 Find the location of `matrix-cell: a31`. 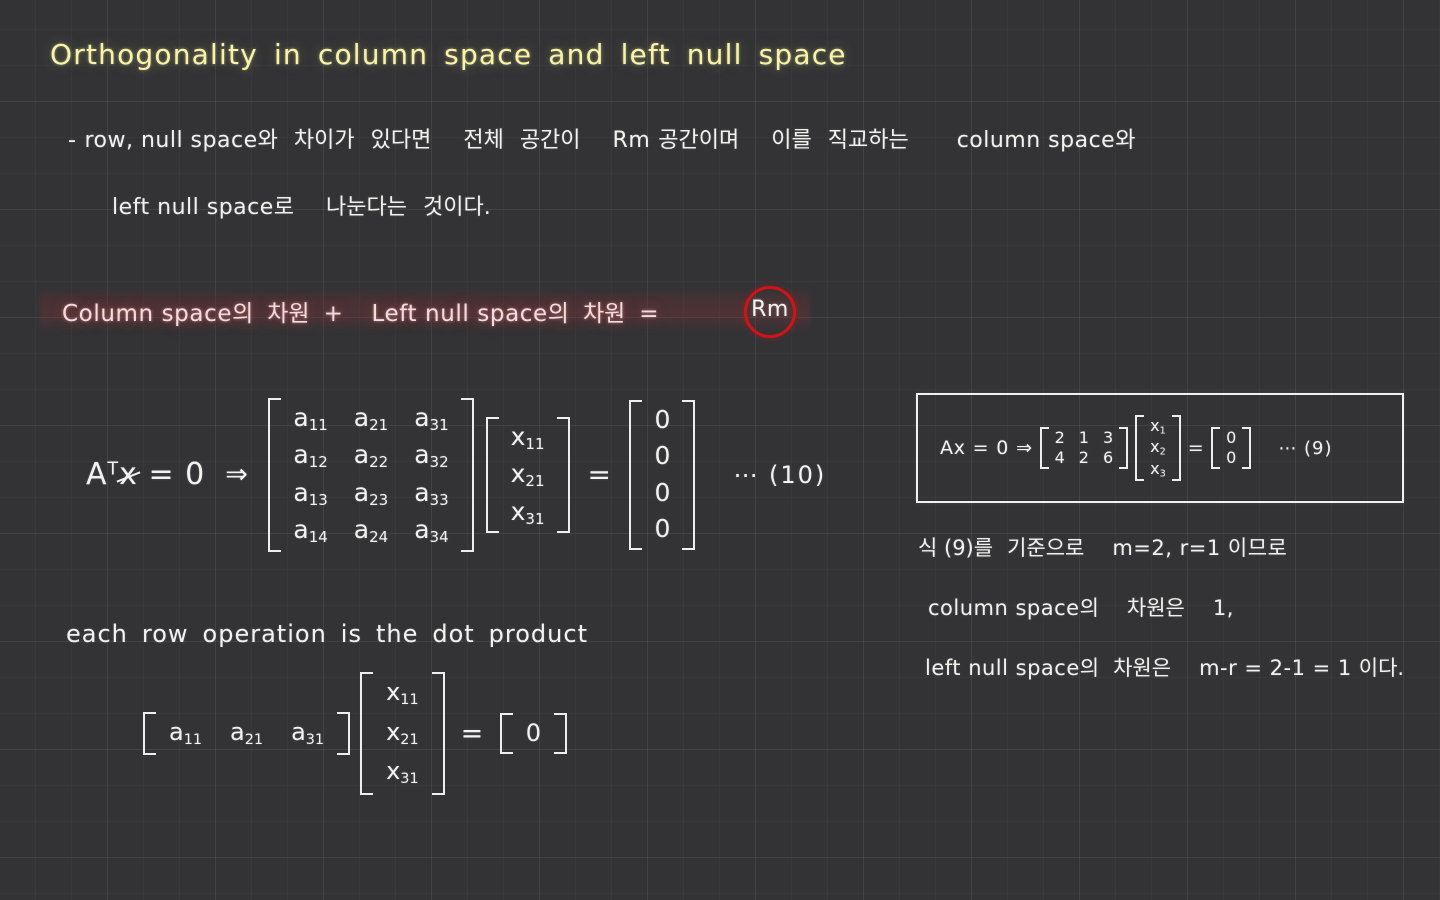

matrix-cell: a31 is located at coordinates (308, 732).